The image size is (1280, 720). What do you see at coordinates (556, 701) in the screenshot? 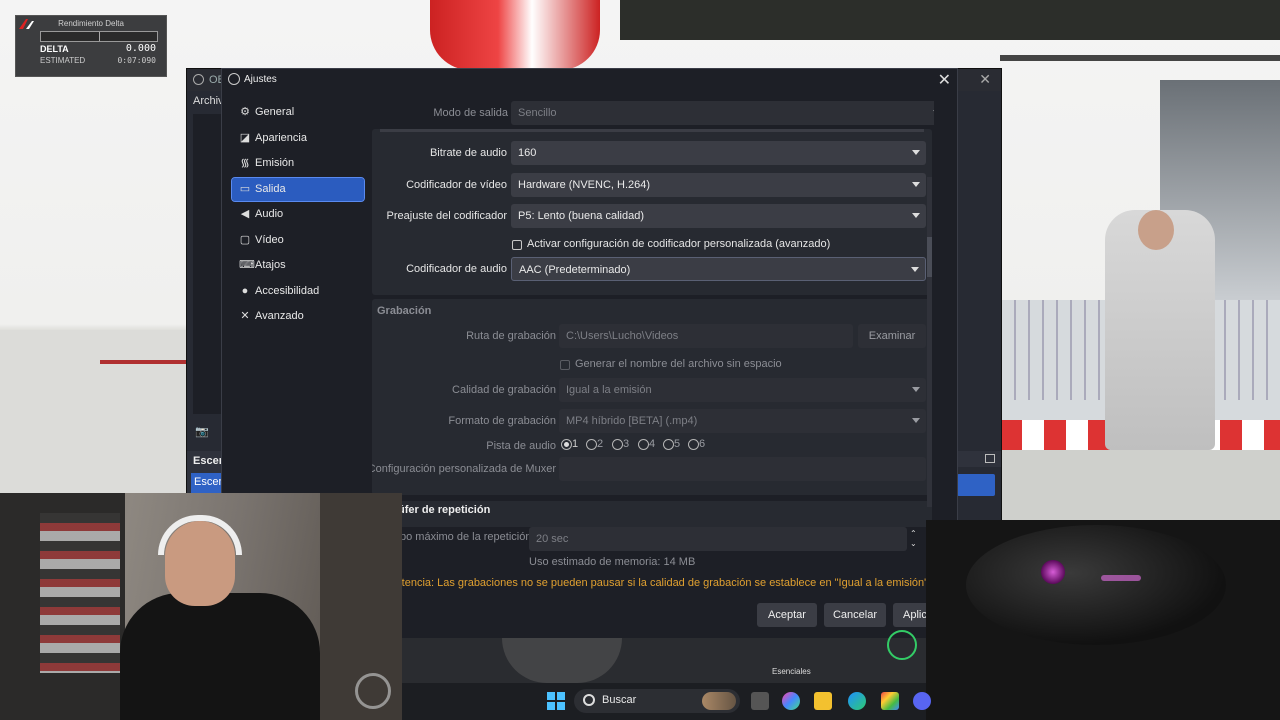
I see `start-icon` at bounding box center [556, 701].